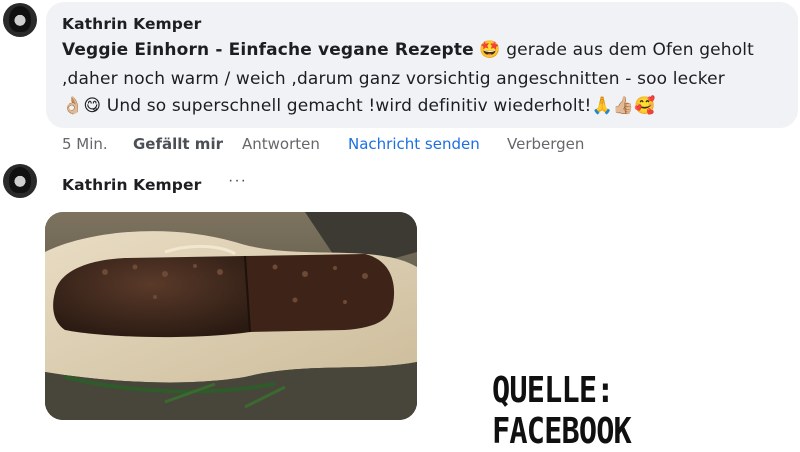 The width and height of the screenshot is (800, 452). What do you see at coordinates (178, 144) in the screenshot?
I see `like-button: Gefällt mir` at bounding box center [178, 144].